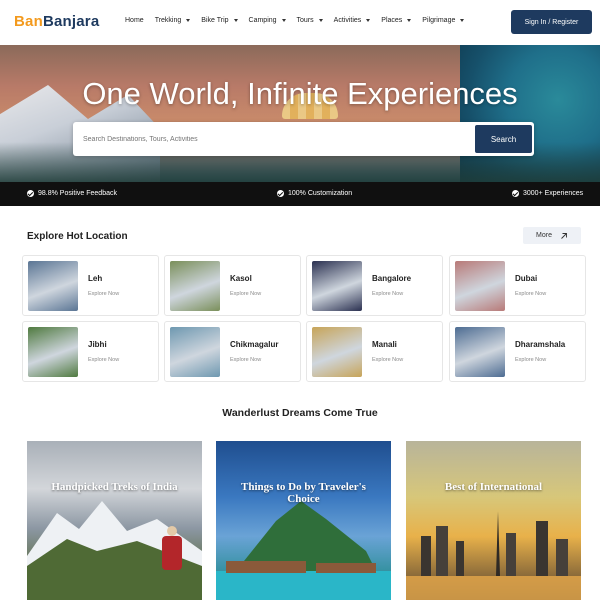 This screenshot has height=600, width=600. What do you see at coordinates (232, 285) in the screenshot?
I see `location-card-kasol: Kasol Explore Now` at bounding box center [232, 285].